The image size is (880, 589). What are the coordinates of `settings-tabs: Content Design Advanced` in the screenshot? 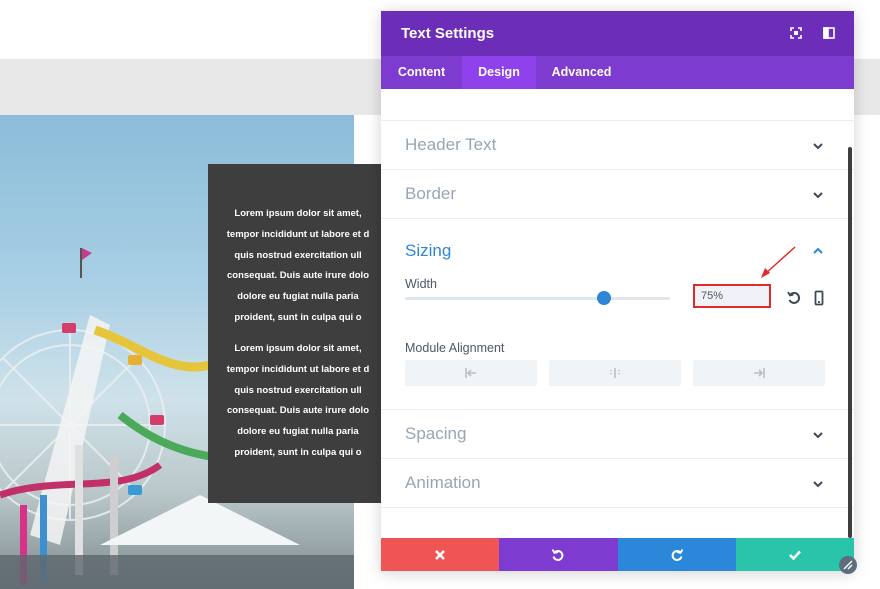 It's located at (617, 72).